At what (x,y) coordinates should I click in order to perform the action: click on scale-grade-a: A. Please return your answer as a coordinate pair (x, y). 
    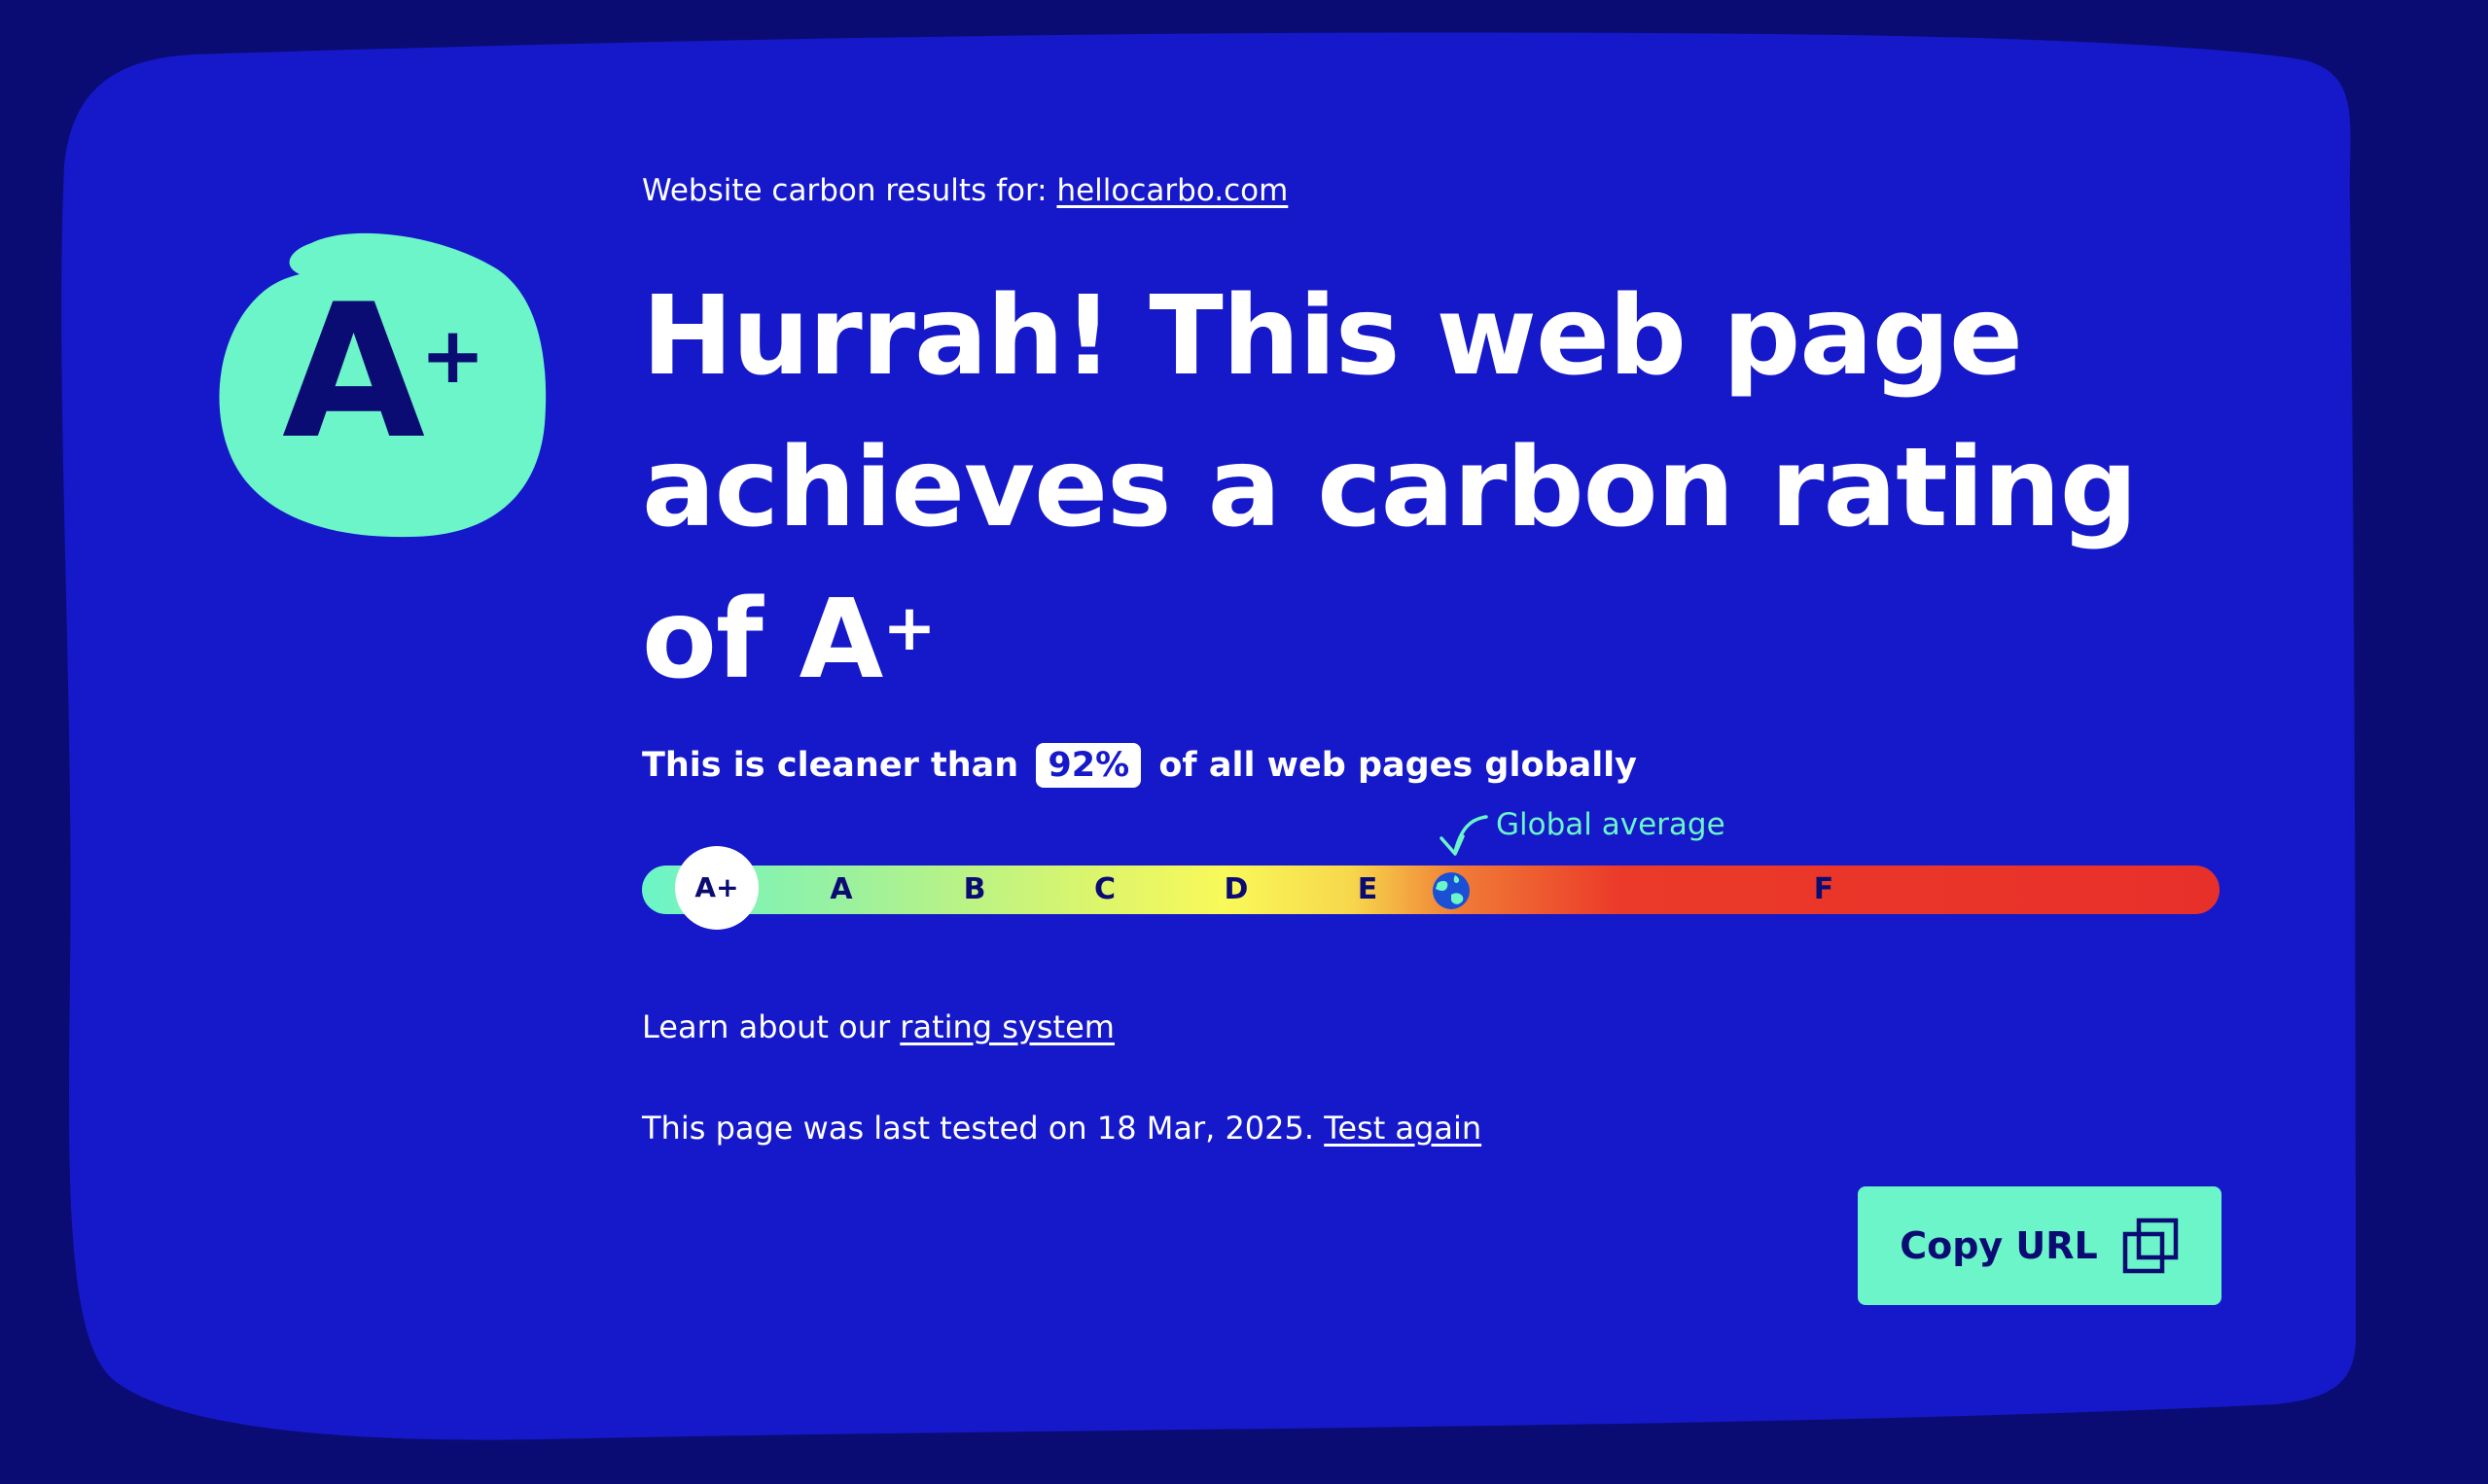
    Looking at the image, I should click on (842, 889).